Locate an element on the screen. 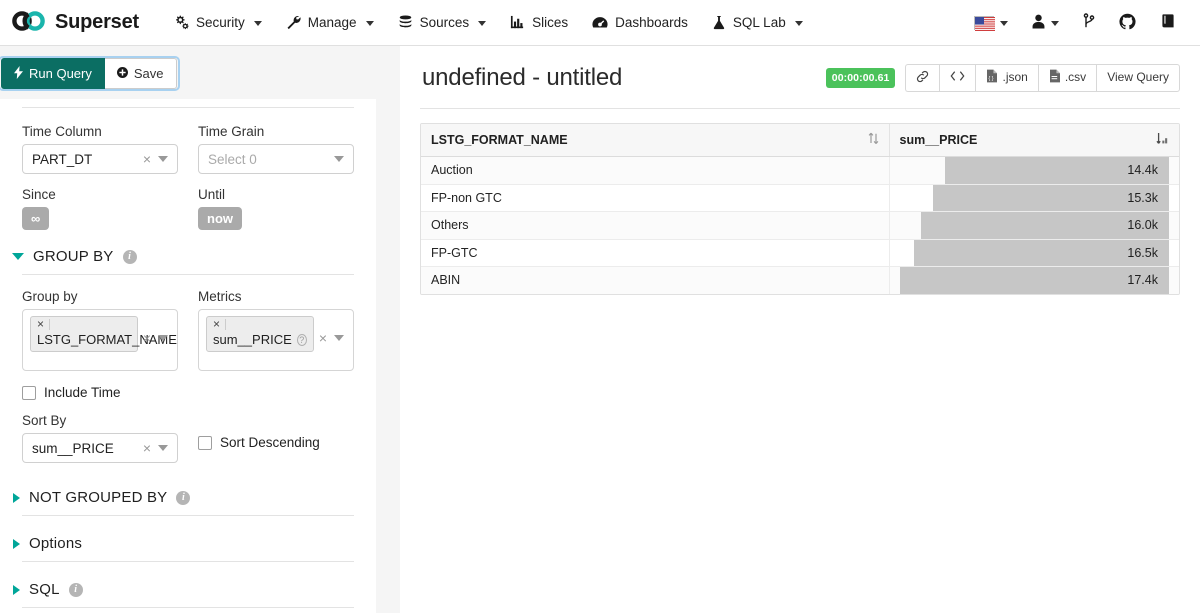  table-row: FP-non GTC 15.3k is located at coordinates (800, 198).